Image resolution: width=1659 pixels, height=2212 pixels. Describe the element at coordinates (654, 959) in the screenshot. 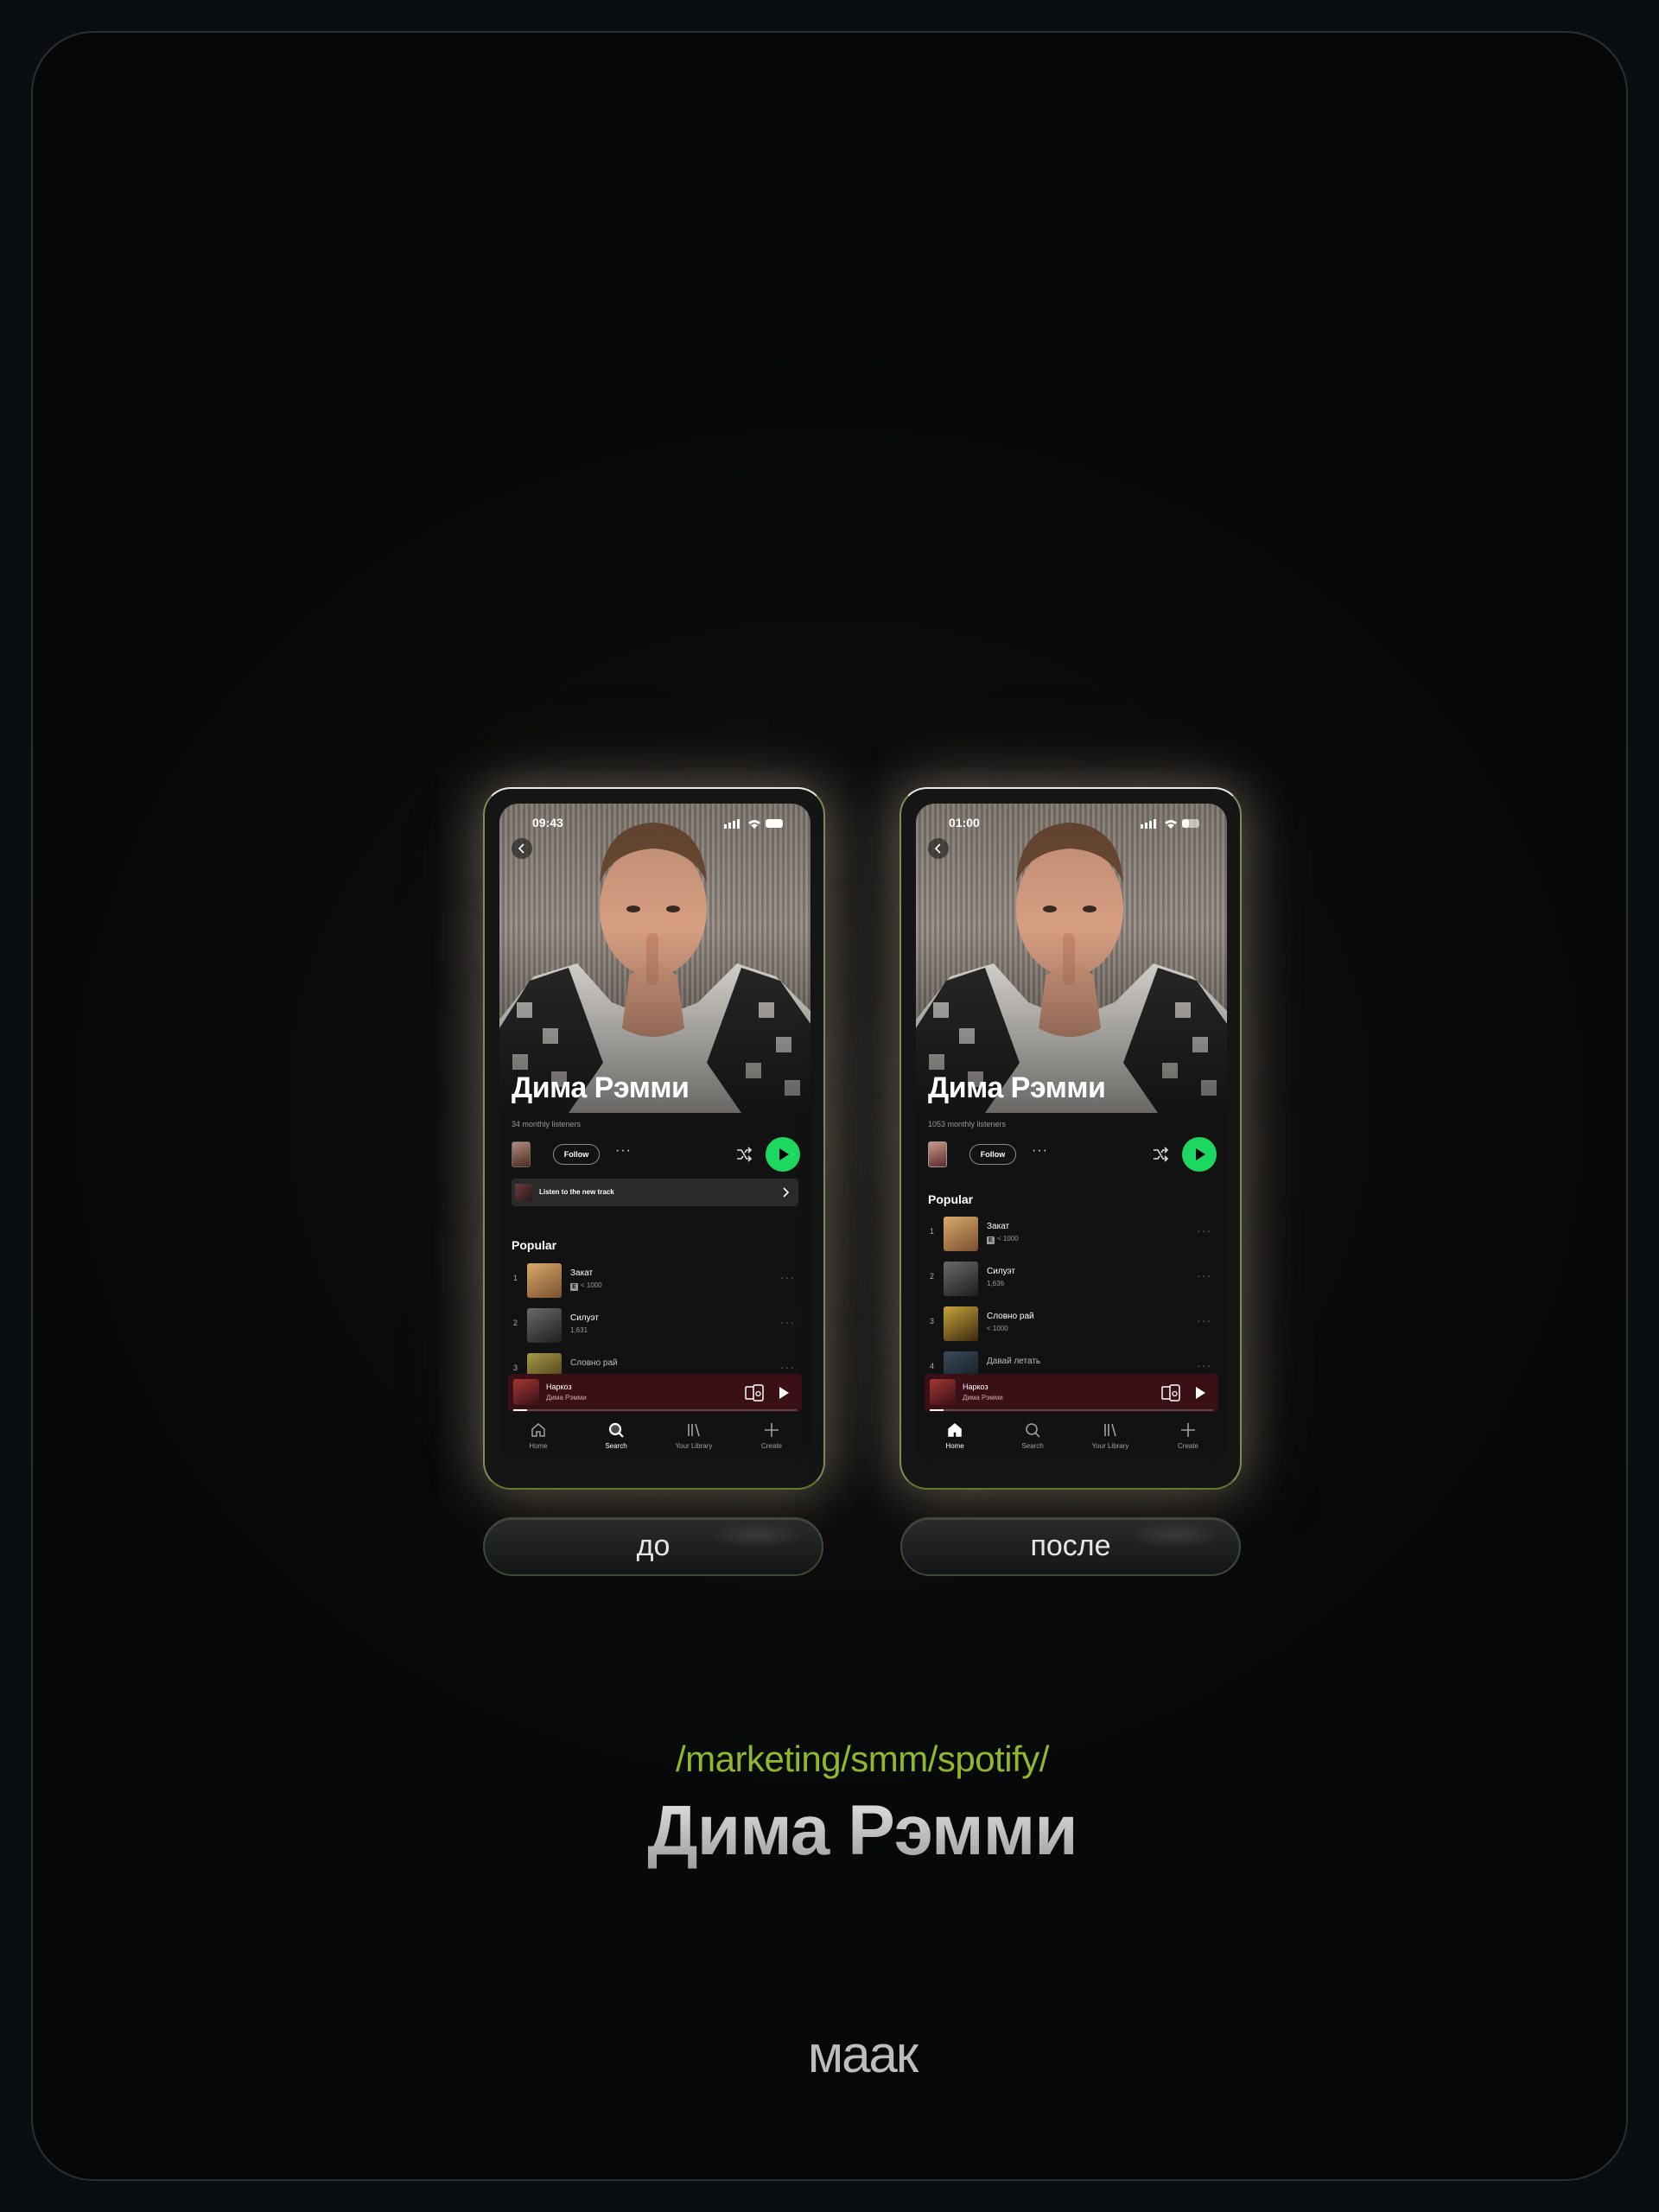

I see `artist-hero-photo: 09:43 Дима Рэмми` at that location.